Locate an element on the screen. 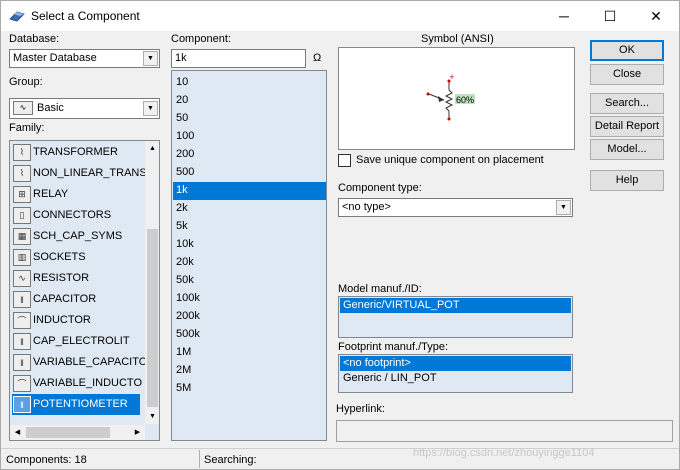 The height and width of the screenshot is (470, 680). electrolytic-capacitor-icon: ‖ is located at coordinates (22, 341).